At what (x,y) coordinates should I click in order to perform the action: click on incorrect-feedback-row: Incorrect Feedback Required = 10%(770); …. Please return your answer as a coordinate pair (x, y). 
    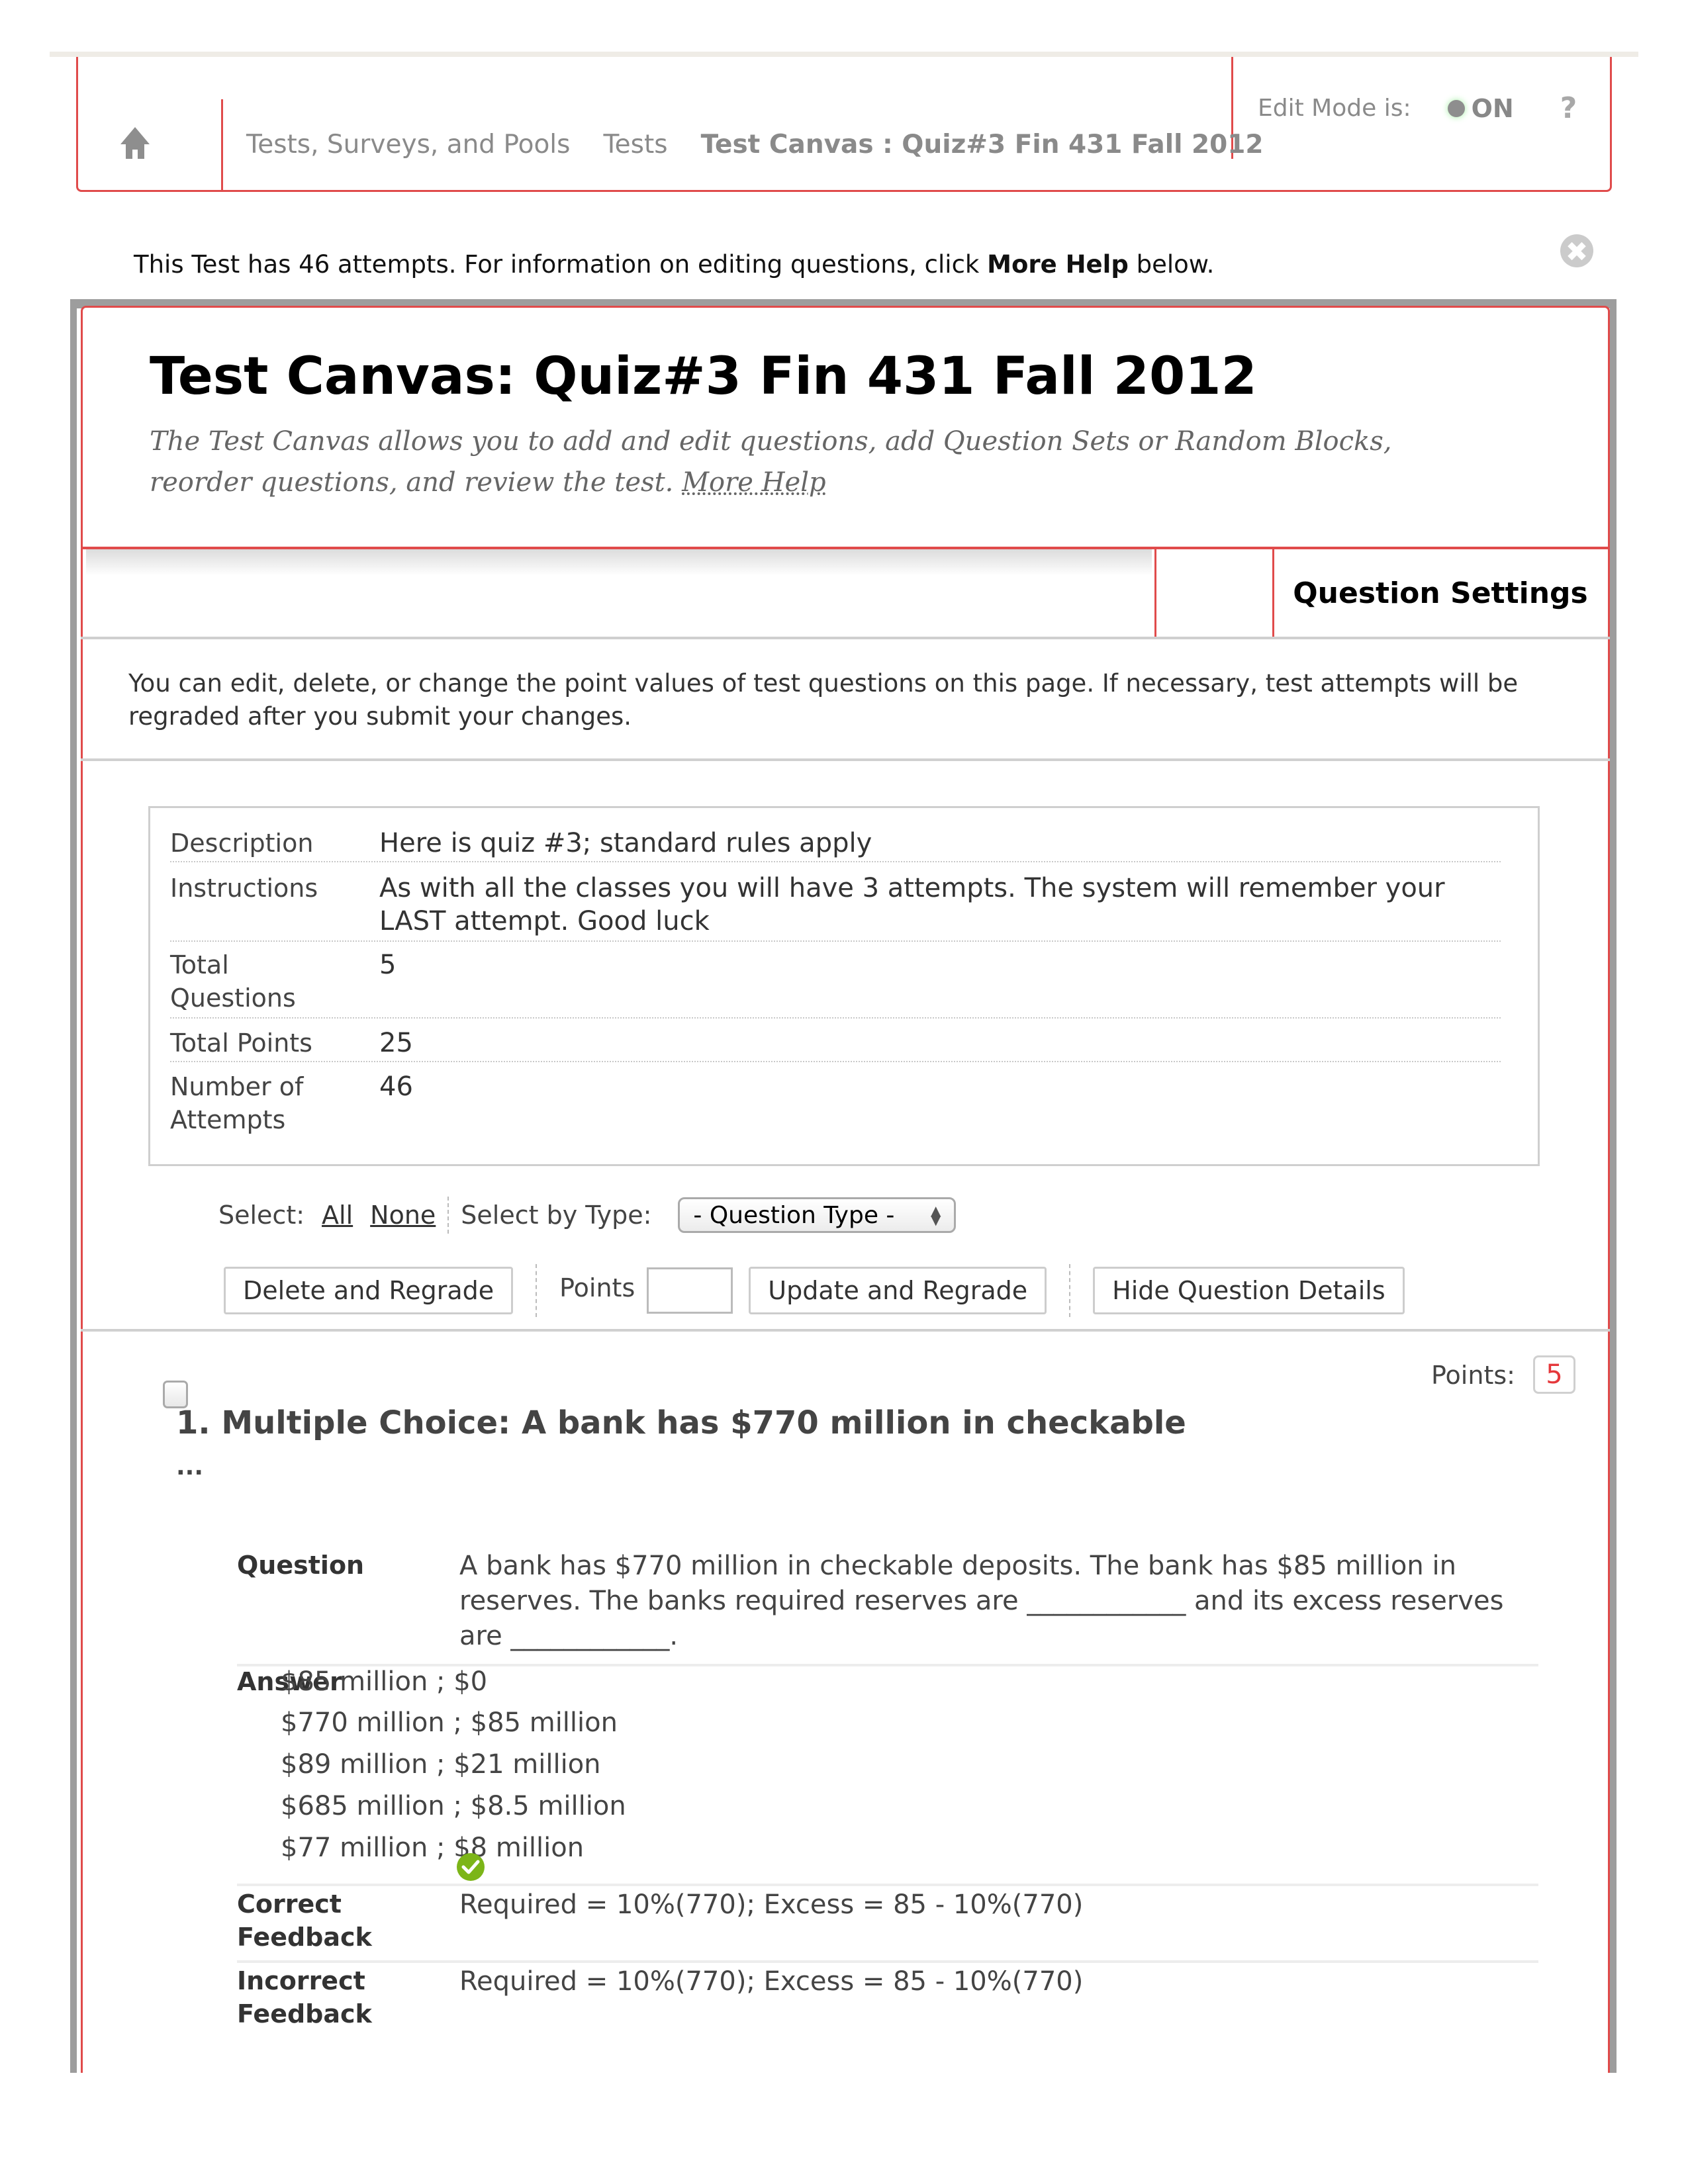
    Looking at the image, I should click on (887, 2000).